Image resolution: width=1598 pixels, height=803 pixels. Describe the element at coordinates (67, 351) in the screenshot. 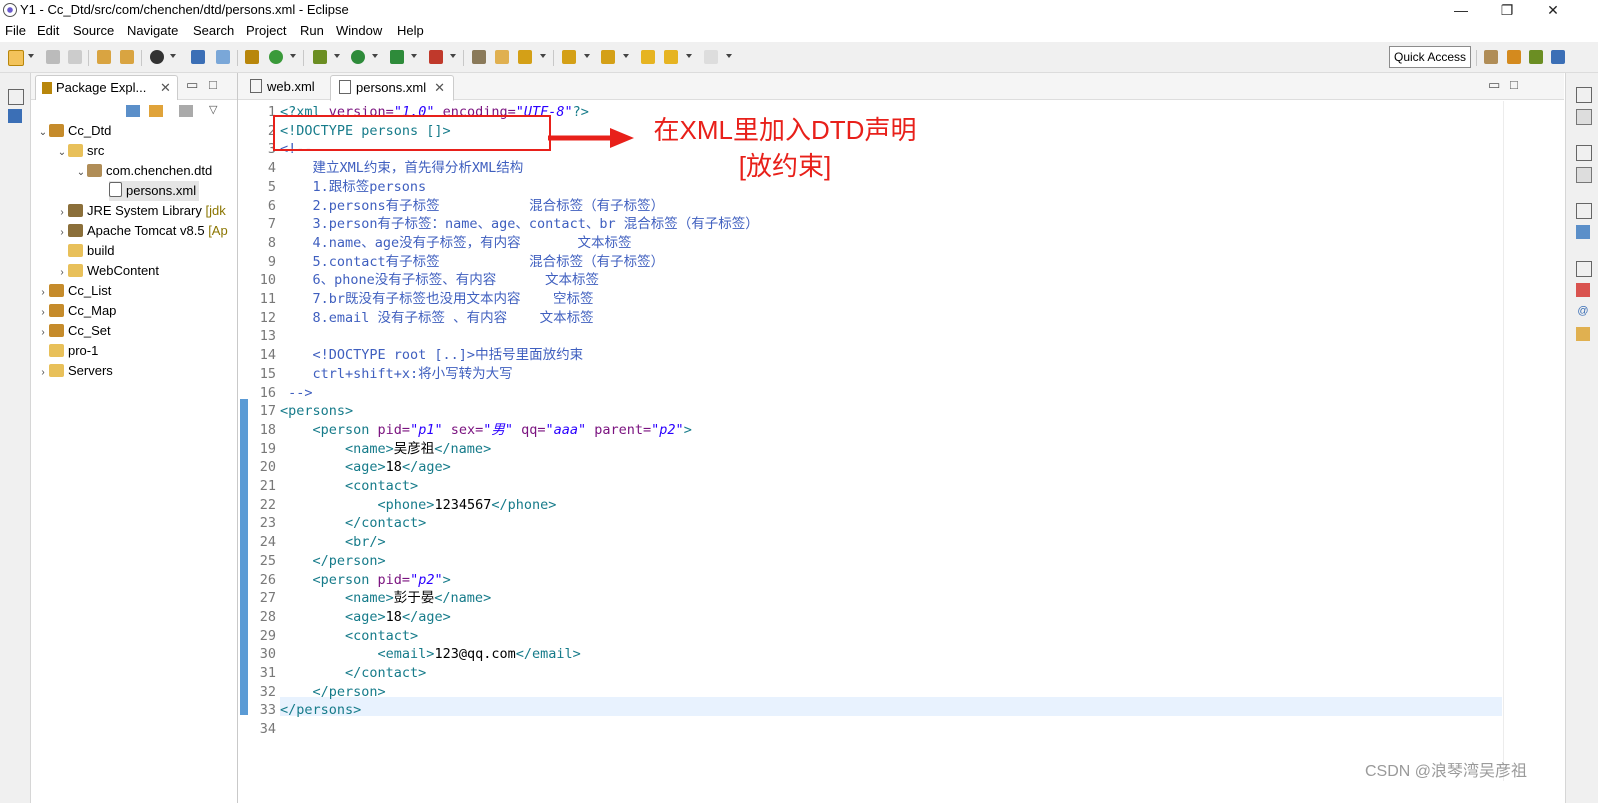

I see `tree-item-pro-1: pro-1` at that location.